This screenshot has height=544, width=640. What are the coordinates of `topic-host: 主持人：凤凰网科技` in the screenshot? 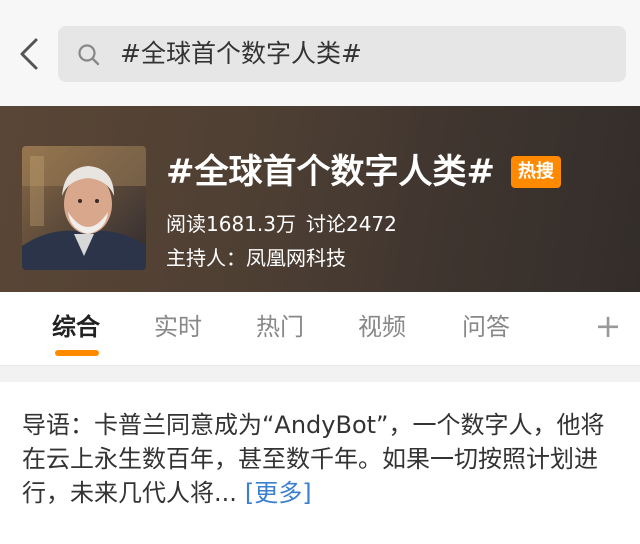 It's located at (256, 258).